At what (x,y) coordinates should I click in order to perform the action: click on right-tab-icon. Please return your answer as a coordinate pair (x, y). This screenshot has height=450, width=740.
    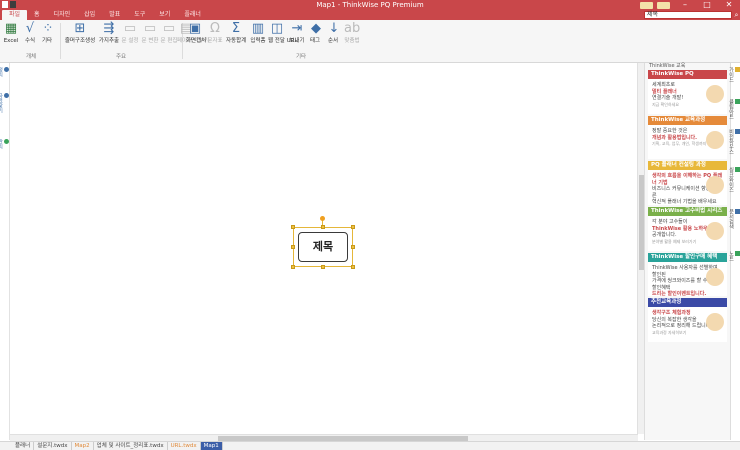
    Looking at the image, I should click on (737, 131).